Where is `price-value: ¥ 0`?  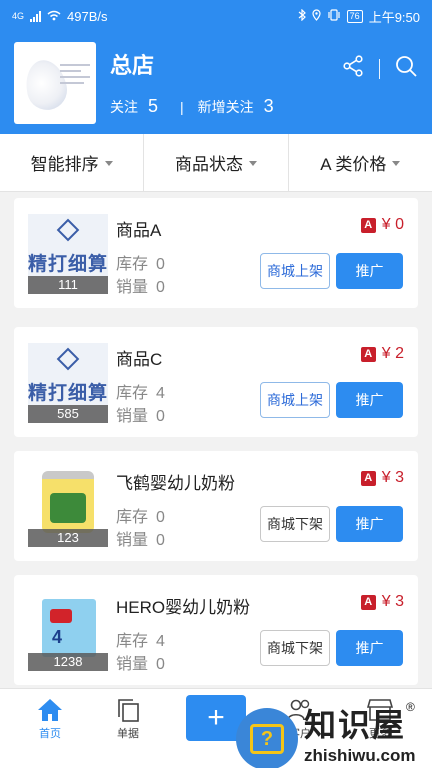
price-value: ¥ 0 is located at coordinates (392, 224).